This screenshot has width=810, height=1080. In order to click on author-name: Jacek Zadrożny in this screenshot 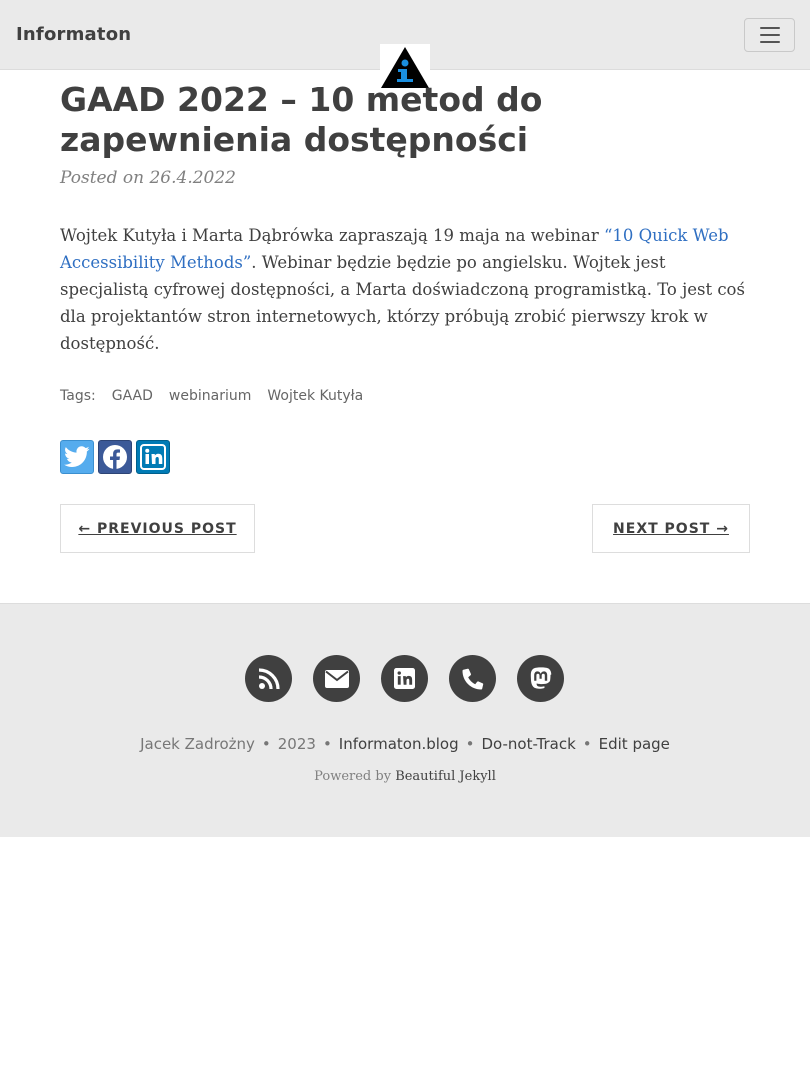, I will do `click(197, 744)`.